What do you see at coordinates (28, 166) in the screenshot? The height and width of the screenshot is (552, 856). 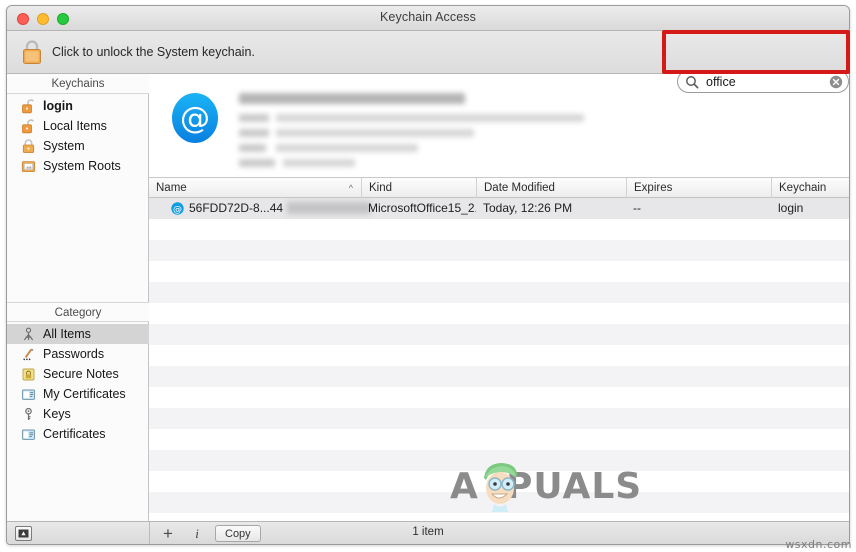 I see `system-roots-icon` at bounding box center [28, 166].